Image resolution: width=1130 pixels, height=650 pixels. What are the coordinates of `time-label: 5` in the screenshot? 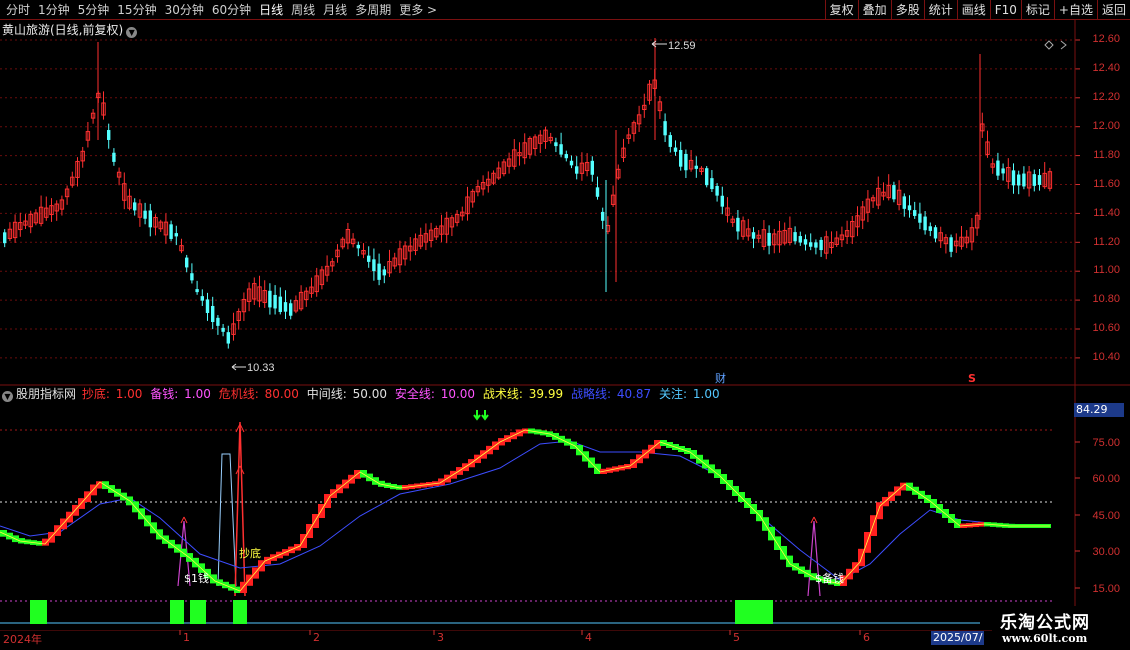 It's located at (736, 637).